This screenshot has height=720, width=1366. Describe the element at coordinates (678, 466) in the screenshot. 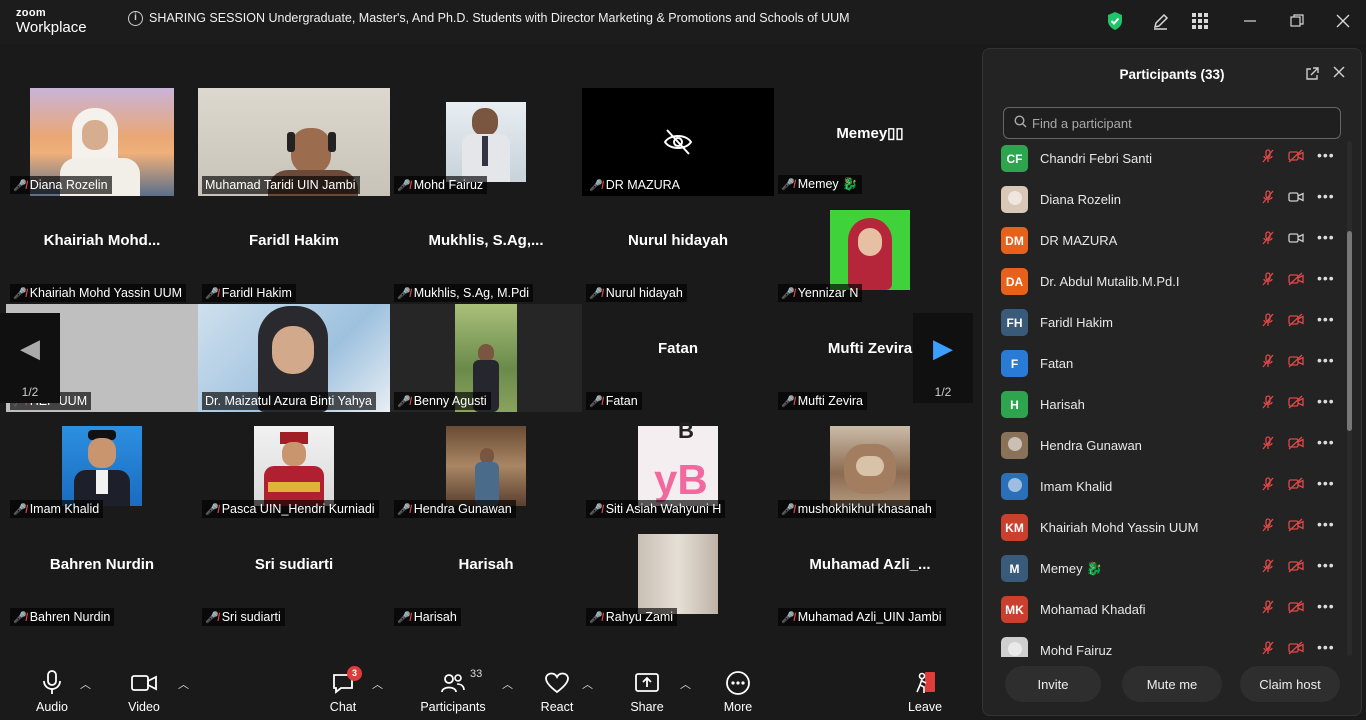

I see `video-tile: yB B 🎤̸ Siti Asiah Wahyuni H` at that location.